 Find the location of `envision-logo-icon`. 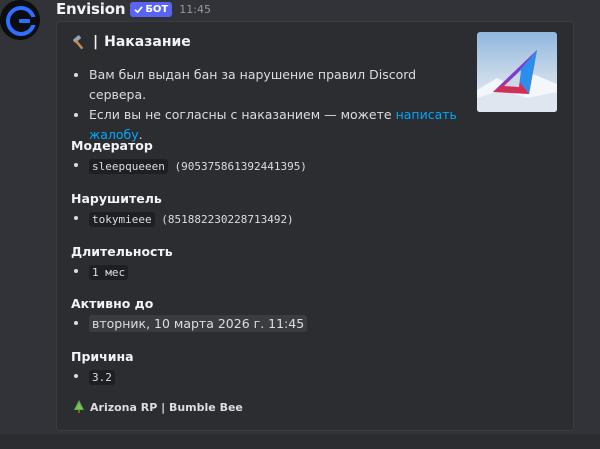

envision-logo-icon is located at coordinates (20, 20).